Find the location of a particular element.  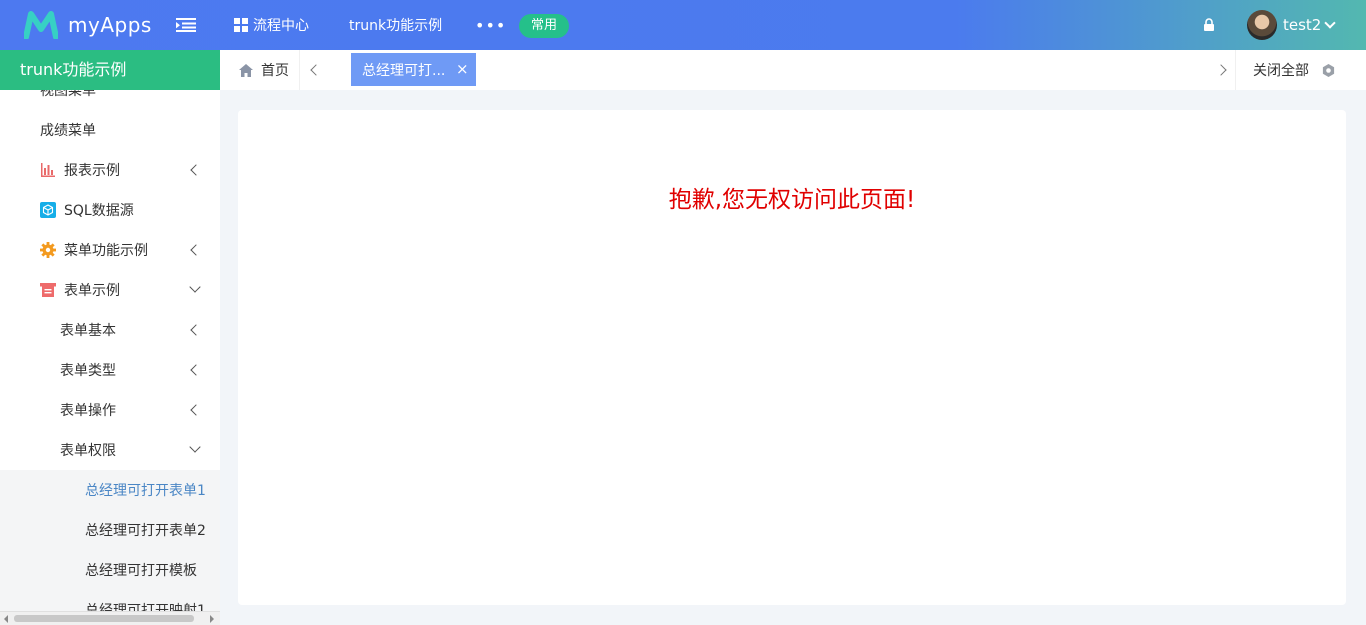

sidebar-item-label: SQL数据源 is located at coordinates (99, 211).